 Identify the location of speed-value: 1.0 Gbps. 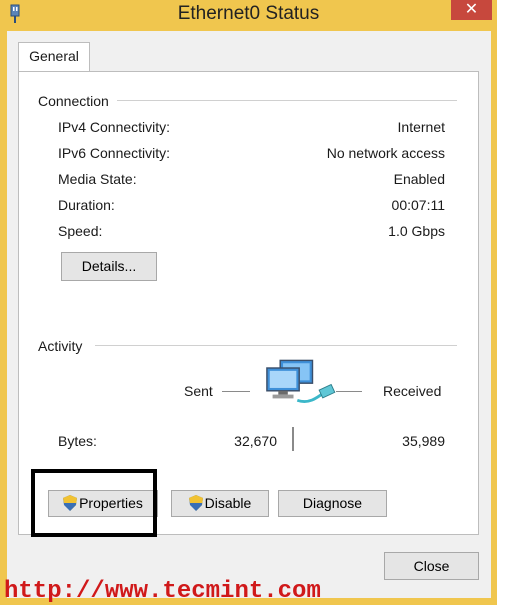
(416, 231).